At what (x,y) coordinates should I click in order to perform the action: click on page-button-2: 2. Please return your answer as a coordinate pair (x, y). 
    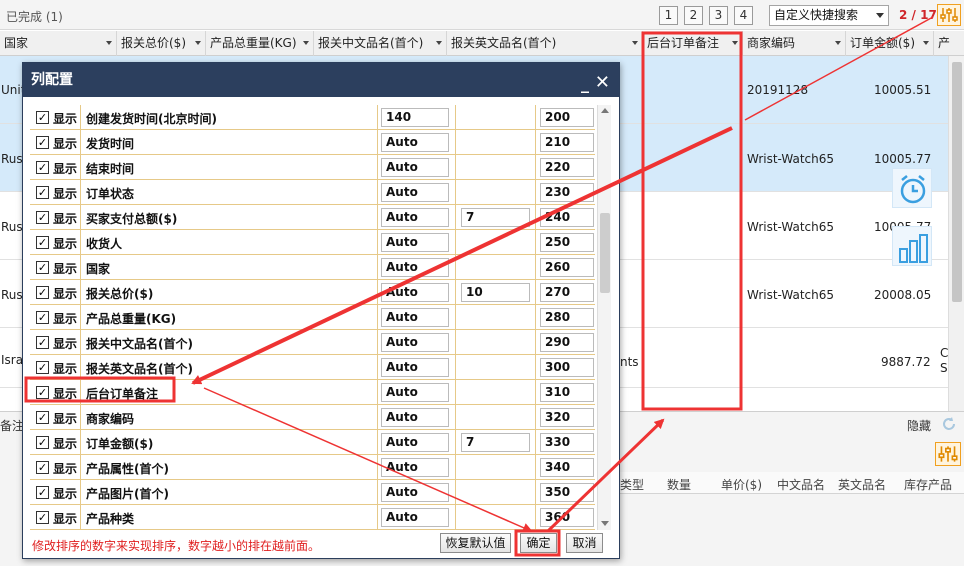
    Looking at the image, I should click on (693, 15).